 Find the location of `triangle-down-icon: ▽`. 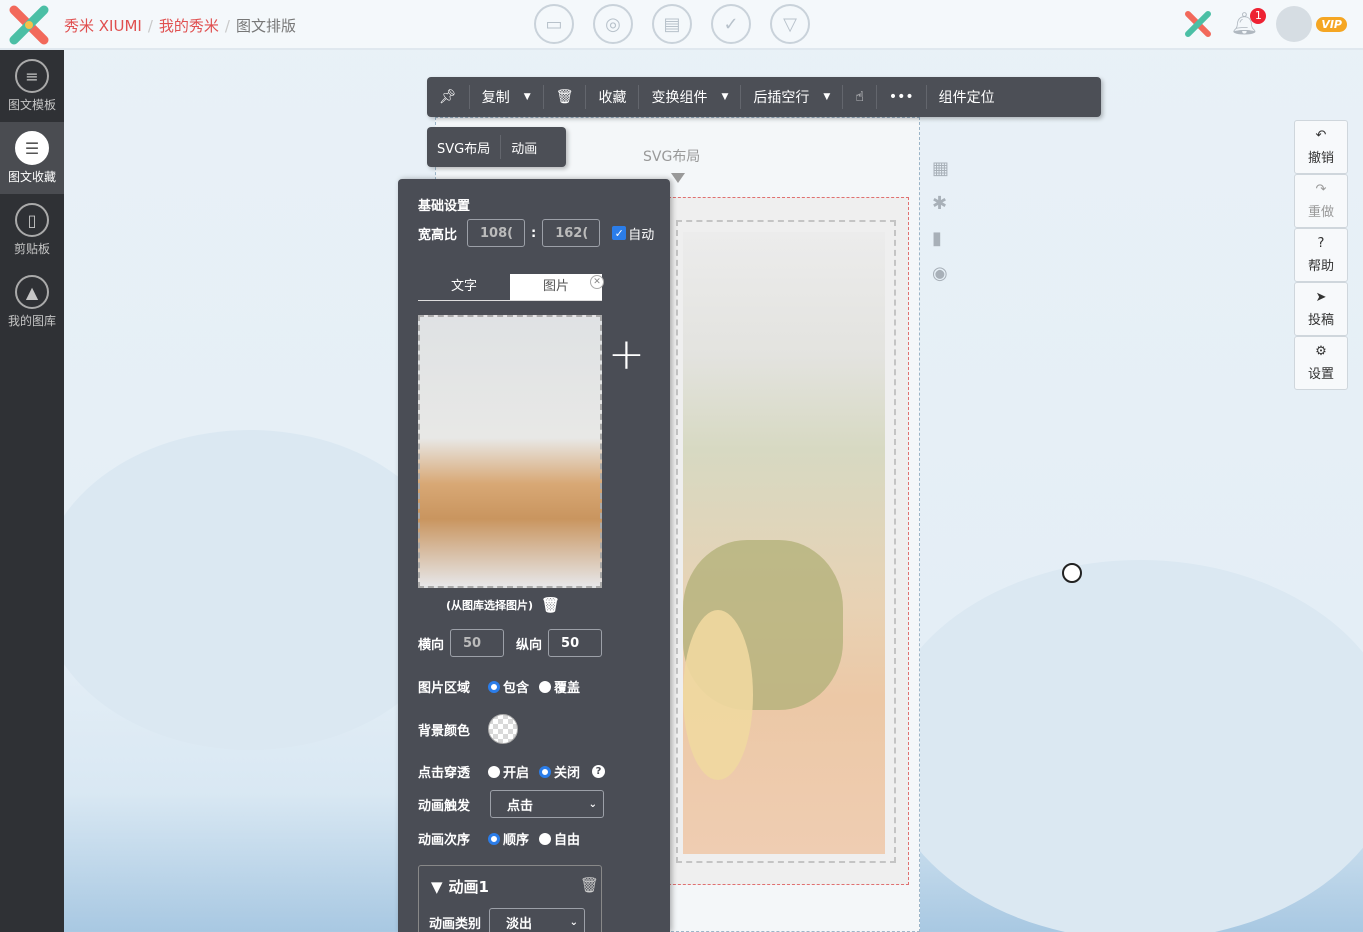

triangle-down-icon: ▽ is located at coordinates (790, 24).